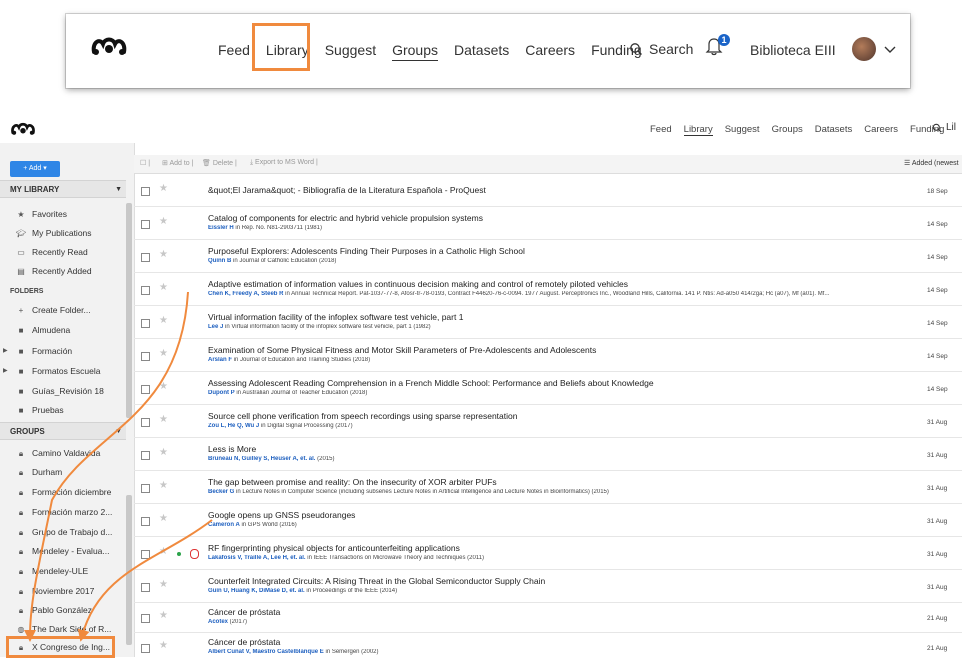 This screenshot has width=962, height=658. I want to click on doc-authors: Zou L, He Q, Wu J, so click(233, 426).